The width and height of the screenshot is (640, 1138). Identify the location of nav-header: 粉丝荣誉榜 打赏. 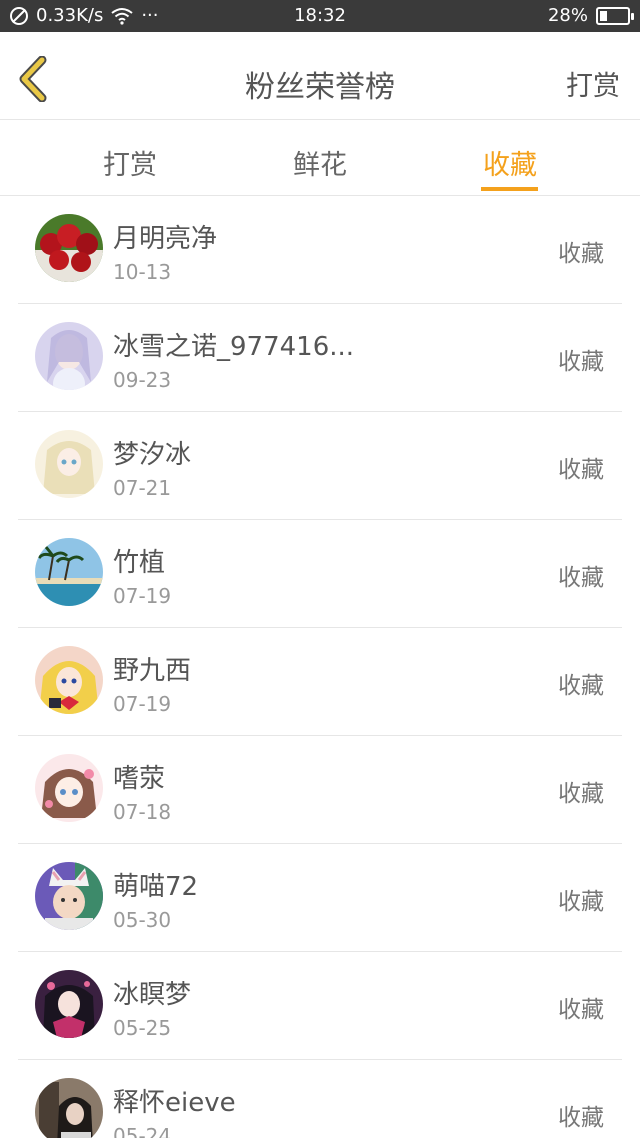
(320, 76).